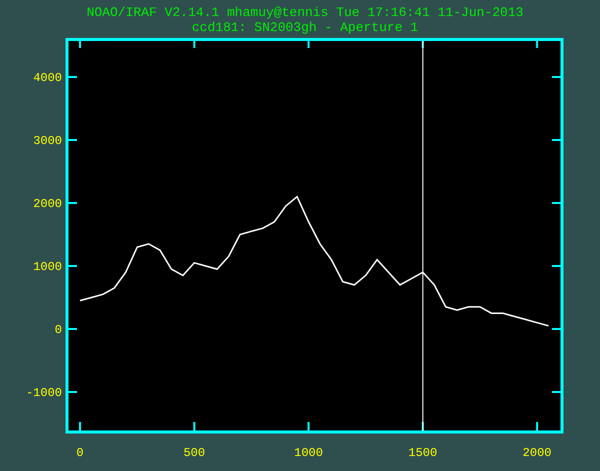 Image resolution: width=600 pixels, height=471 pixels. I want to click on x-tick-label: 2000, so click(537, 453).